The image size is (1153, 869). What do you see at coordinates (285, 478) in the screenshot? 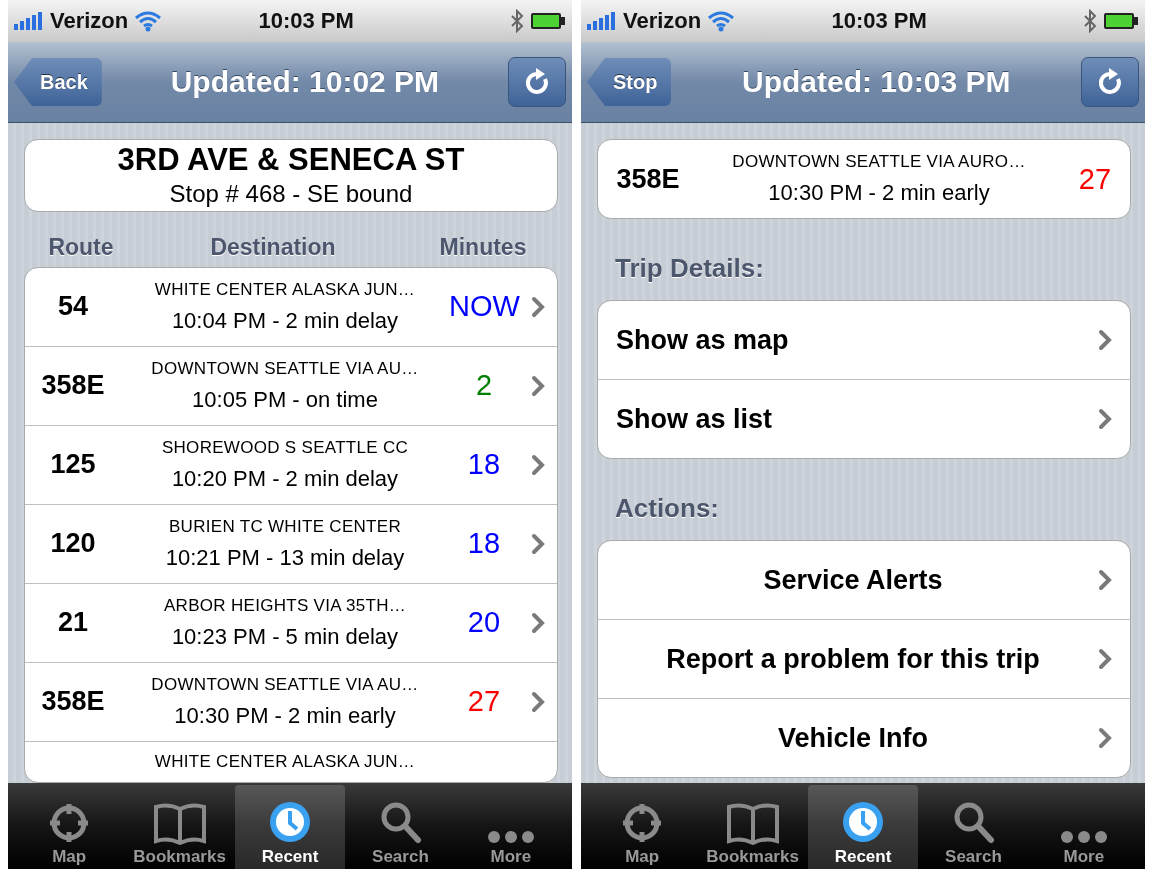
I see `arrival-time: 10:20 PM - 2 min delay` at bounding box center [285, 478].